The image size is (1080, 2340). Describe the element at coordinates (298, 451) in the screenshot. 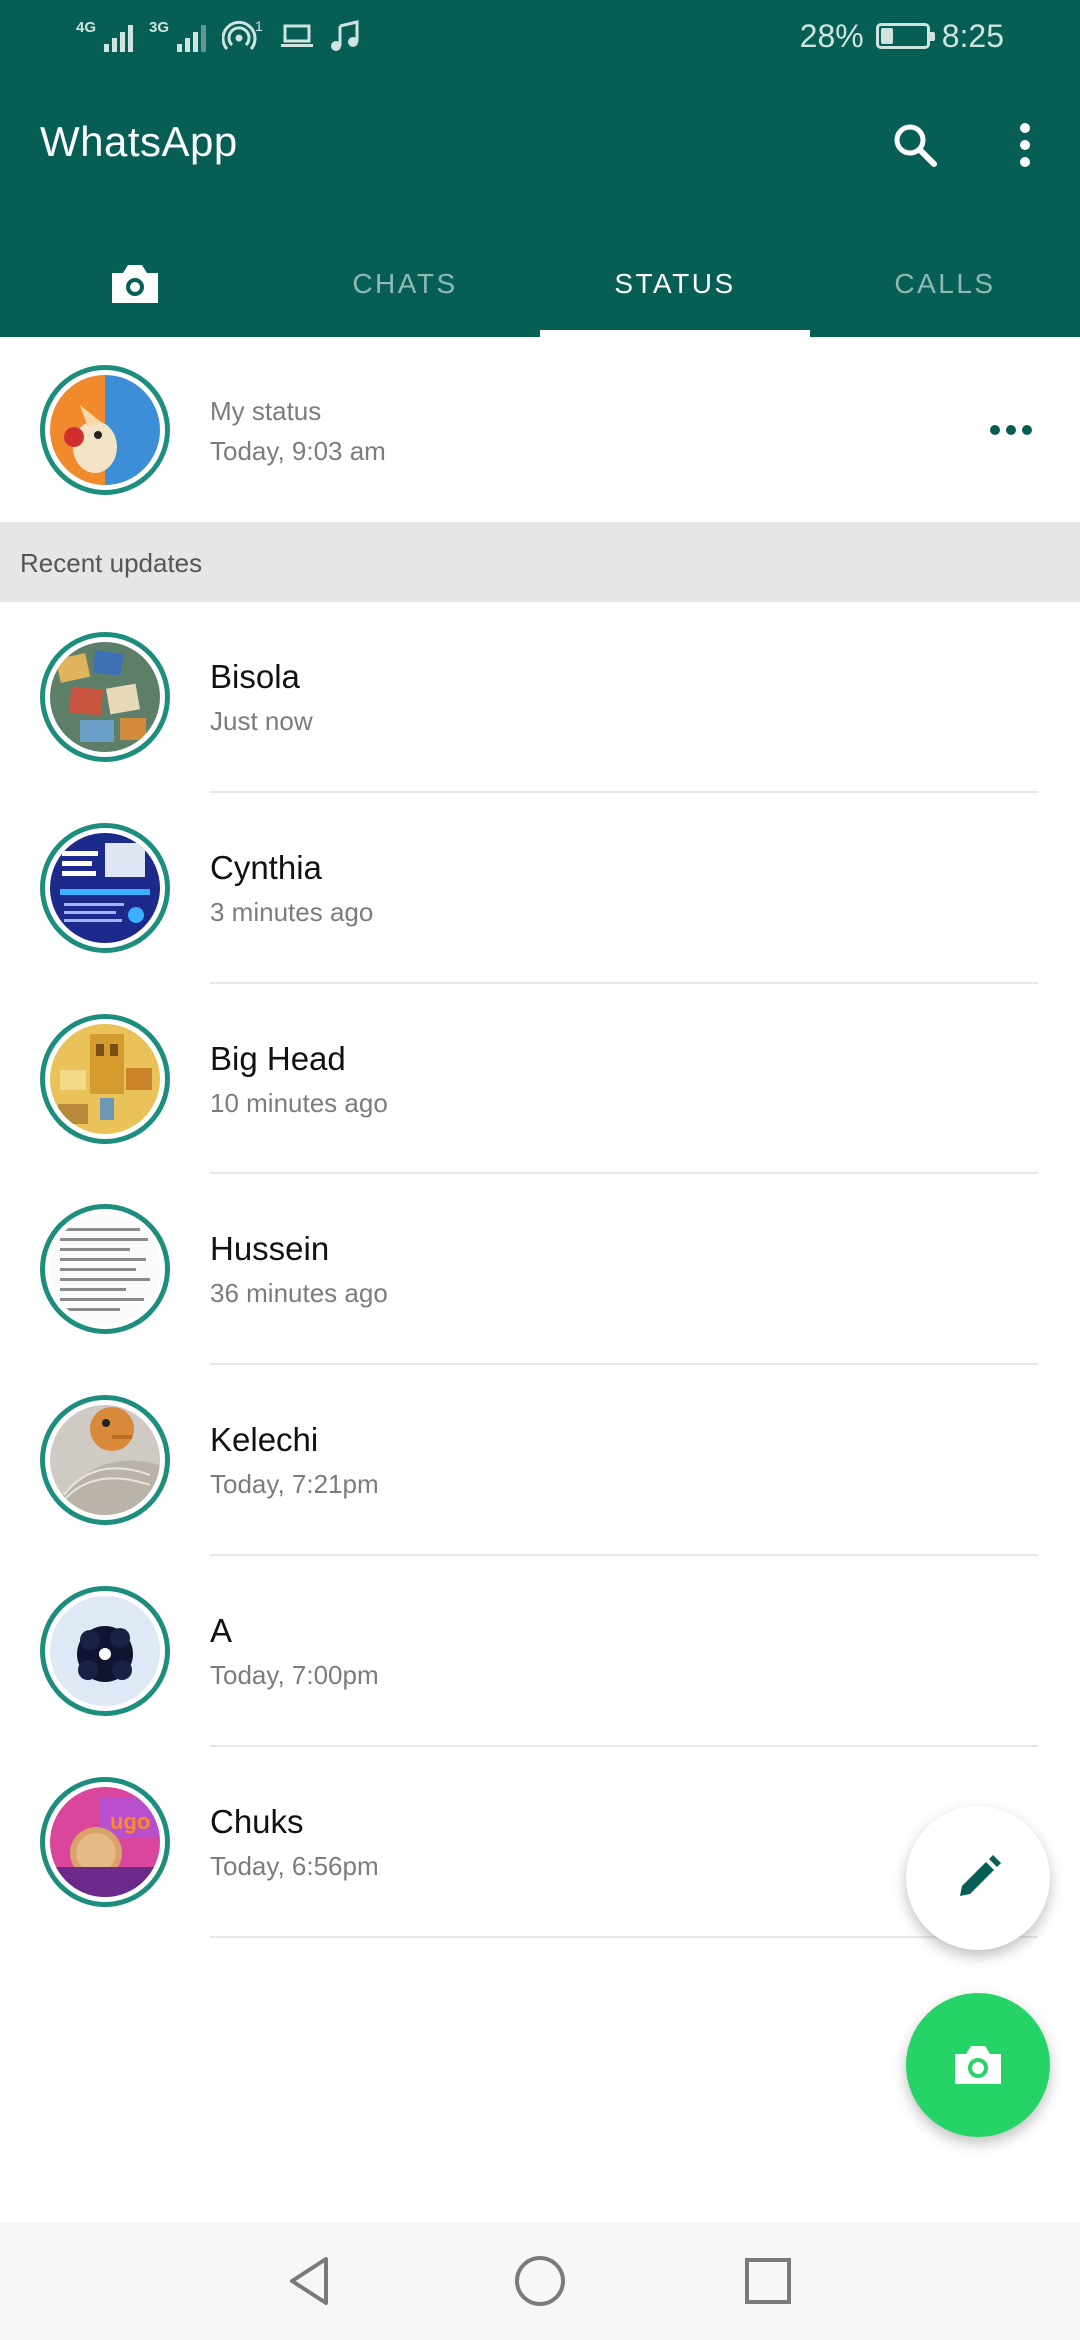

I see `my-status-time: Today, 9:03 am` at that location.